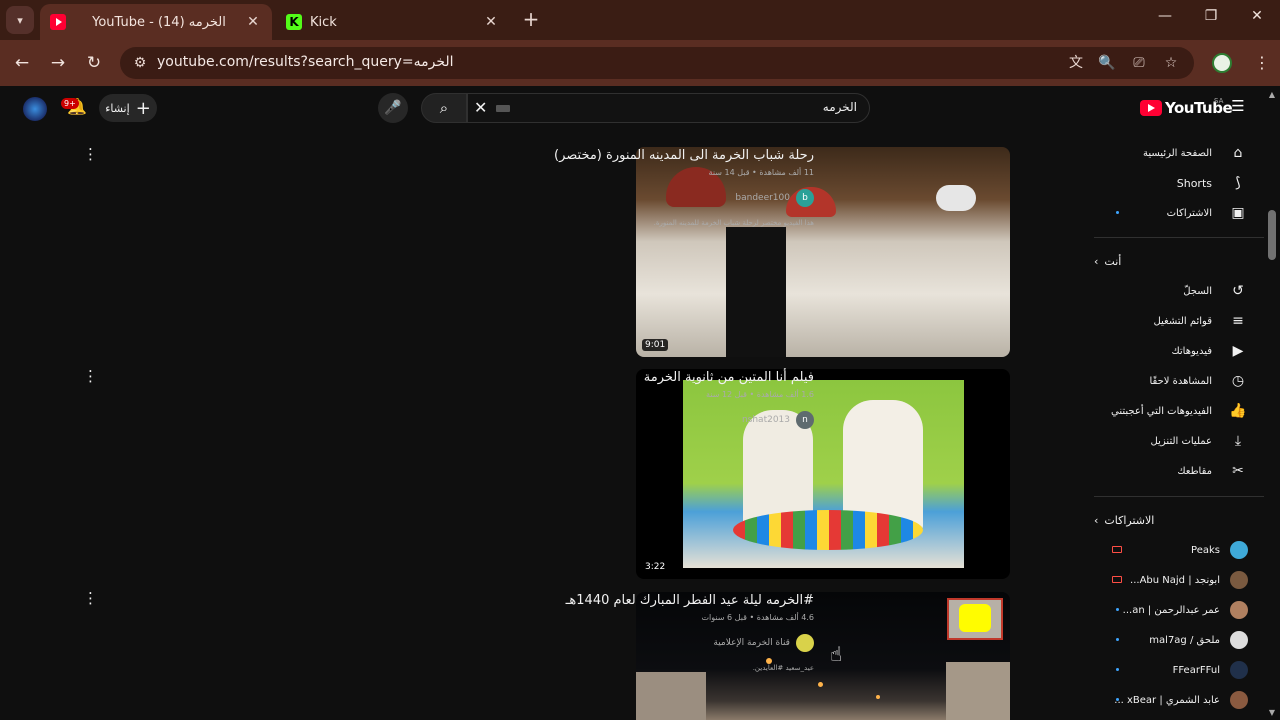  What do you see at coordinates (1179, 183) in the screenshot?
I see `sidebar-item-shorts: Shorts ⟆` at bounding box center [1179, 183].